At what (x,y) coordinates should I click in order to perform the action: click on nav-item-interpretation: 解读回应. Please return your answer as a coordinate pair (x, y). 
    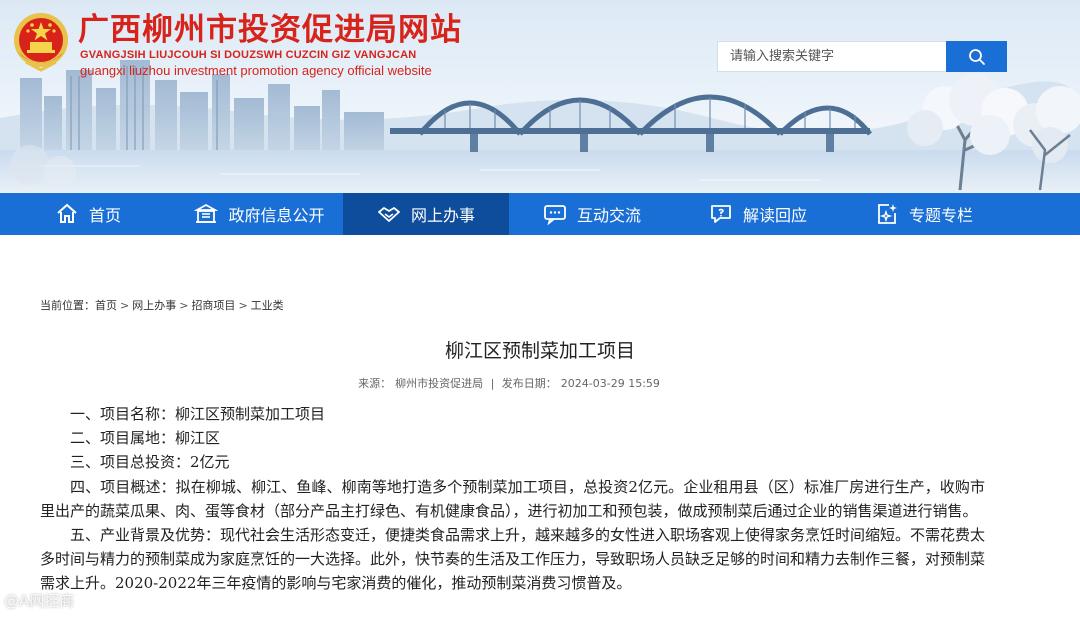
    Looking at the image, I should click on (758, 214).